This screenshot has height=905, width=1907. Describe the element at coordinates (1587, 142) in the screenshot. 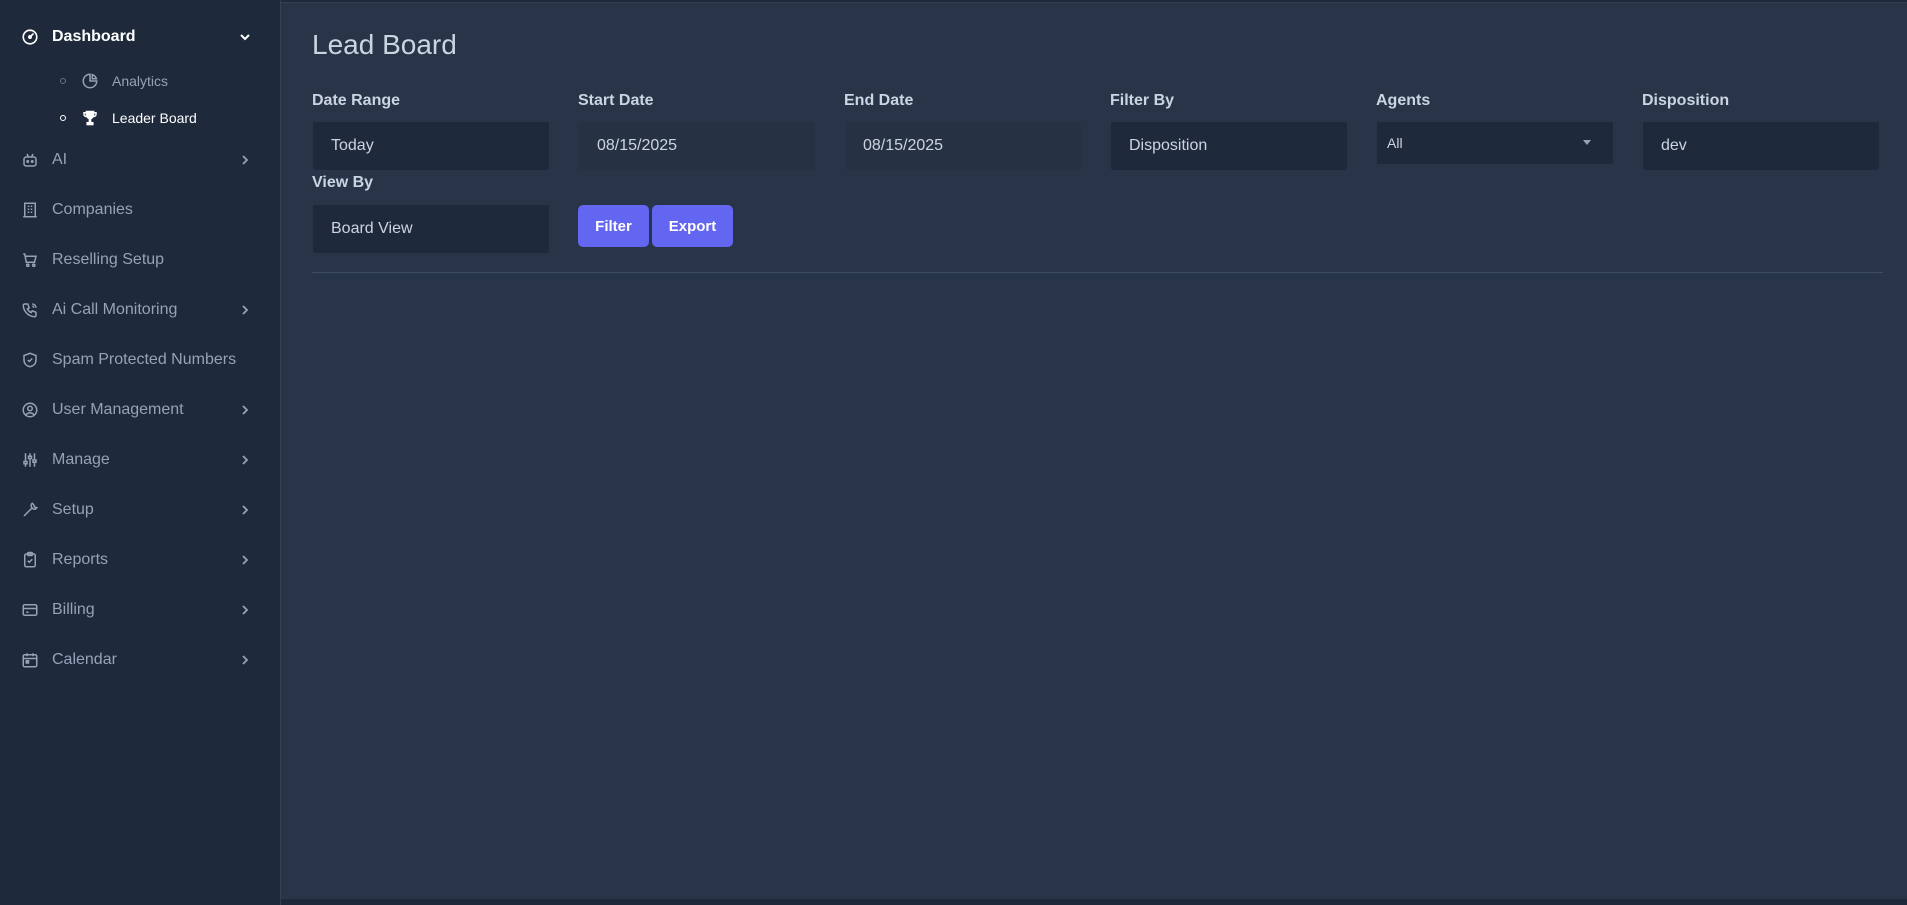

I see `caret-down-icon` at that location.